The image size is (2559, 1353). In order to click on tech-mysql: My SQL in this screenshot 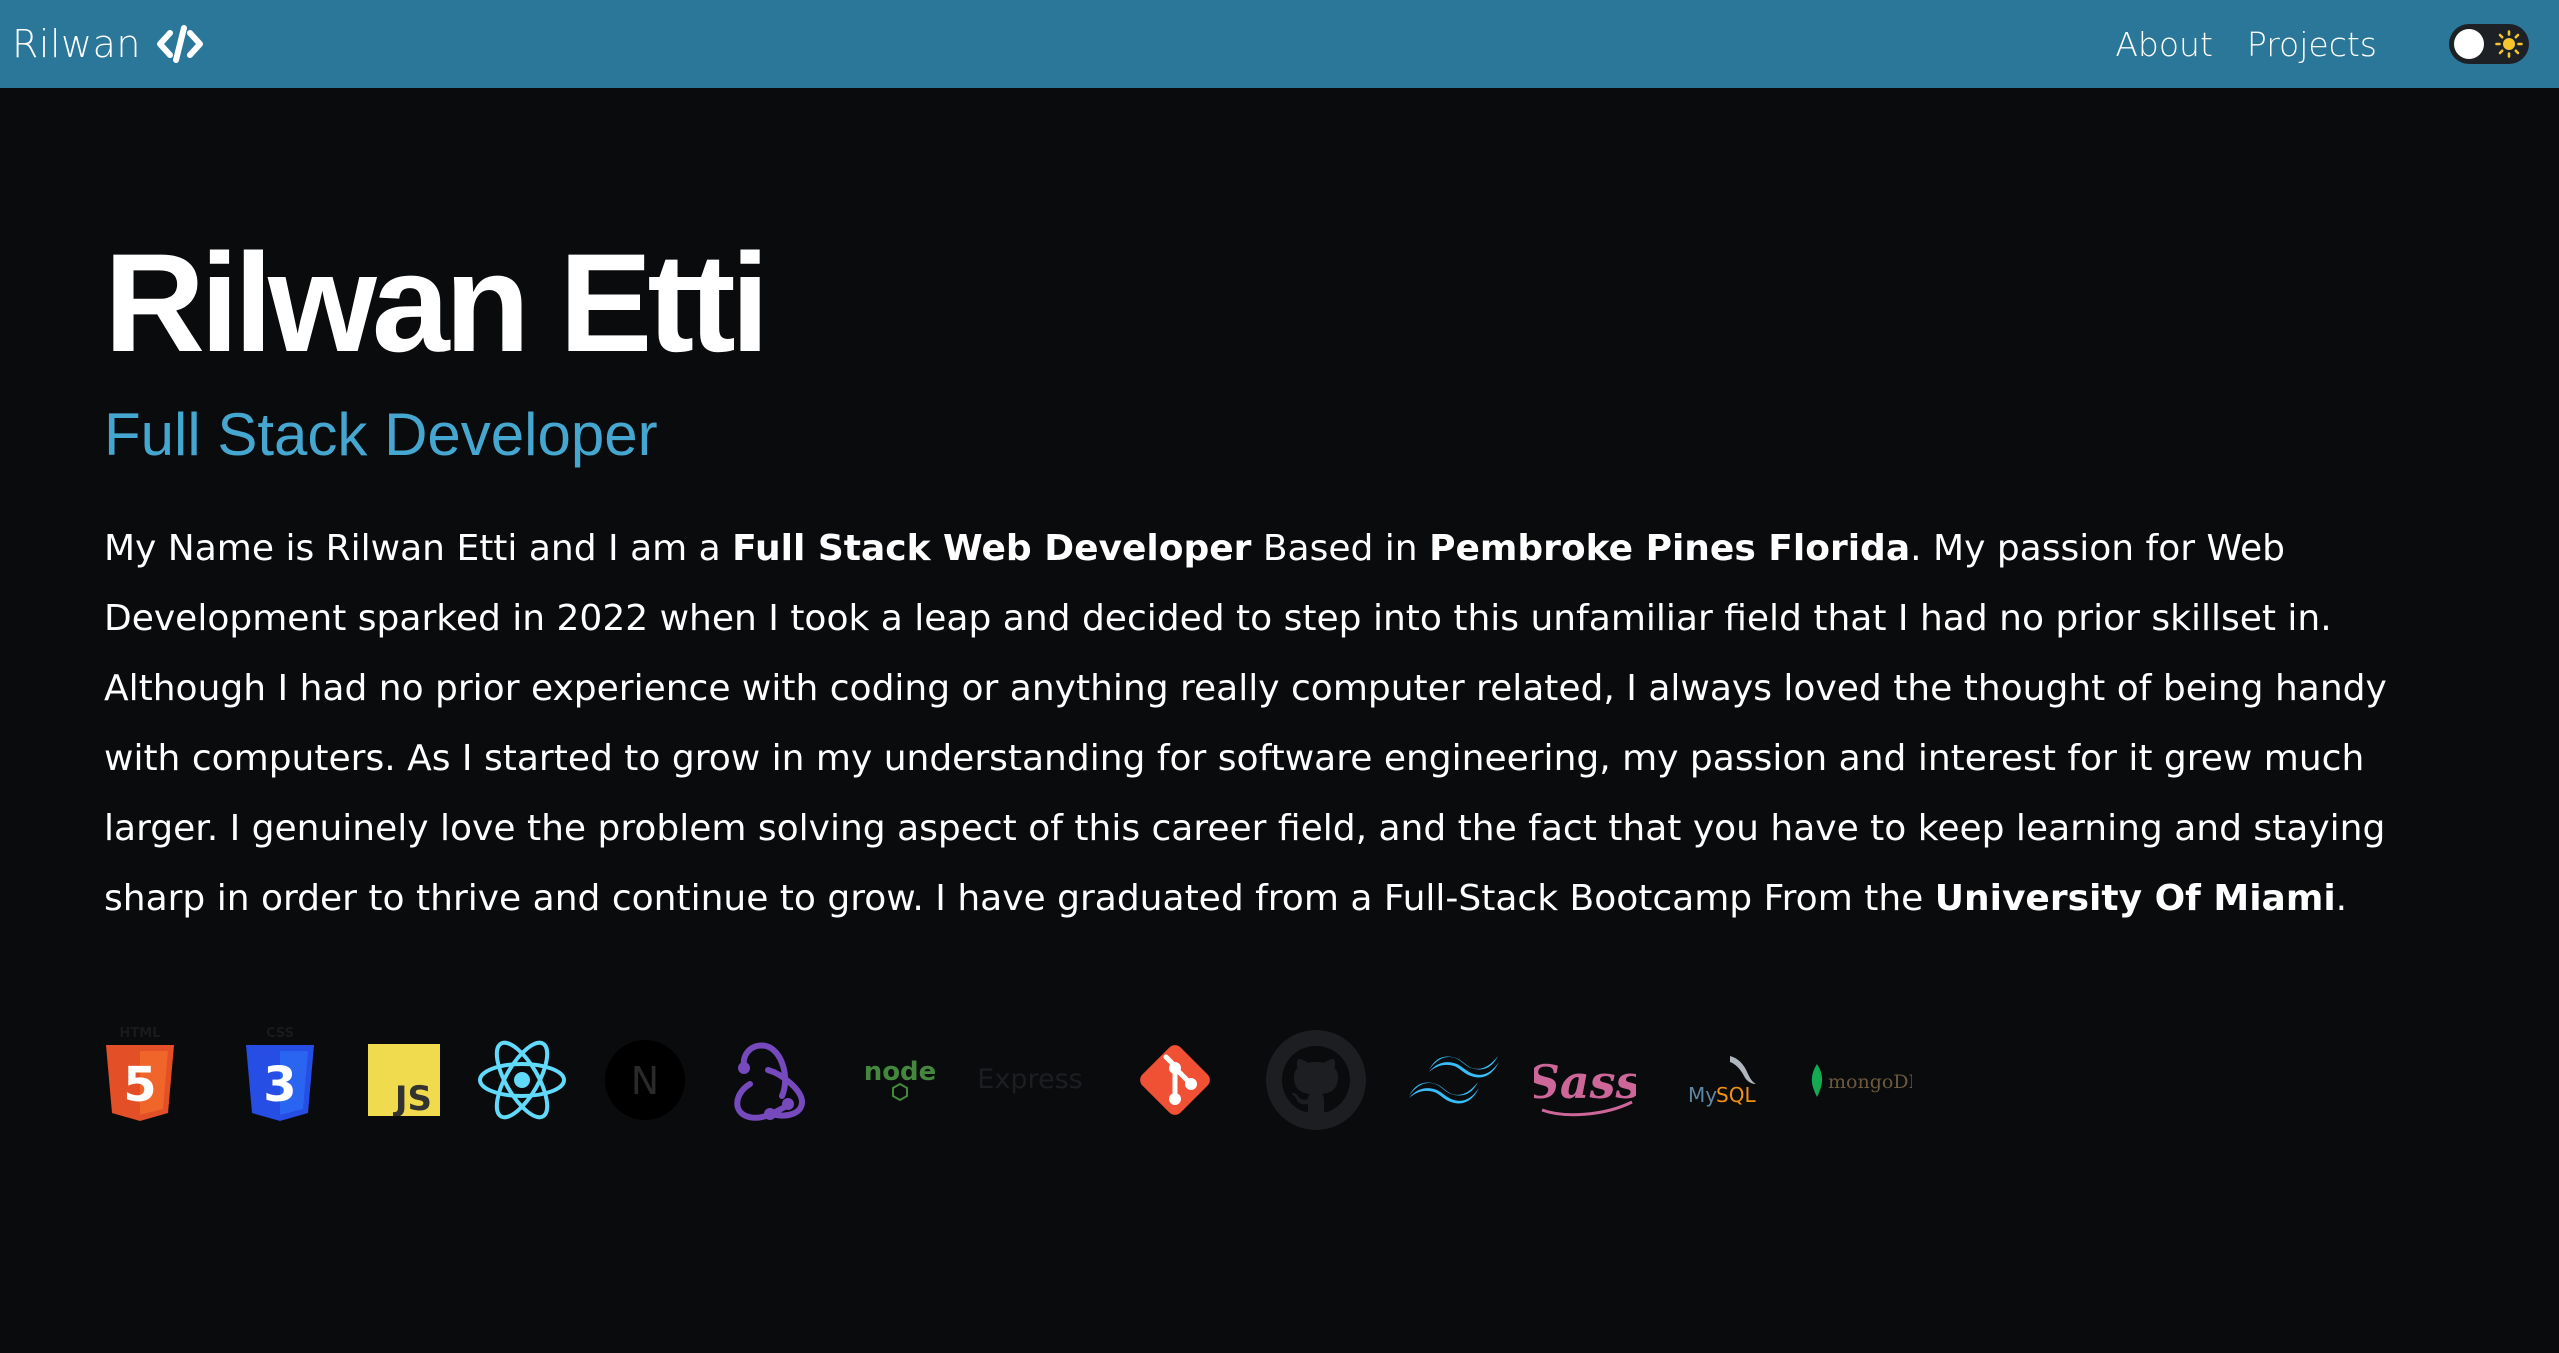, I will do `click(1723, 1080)`.